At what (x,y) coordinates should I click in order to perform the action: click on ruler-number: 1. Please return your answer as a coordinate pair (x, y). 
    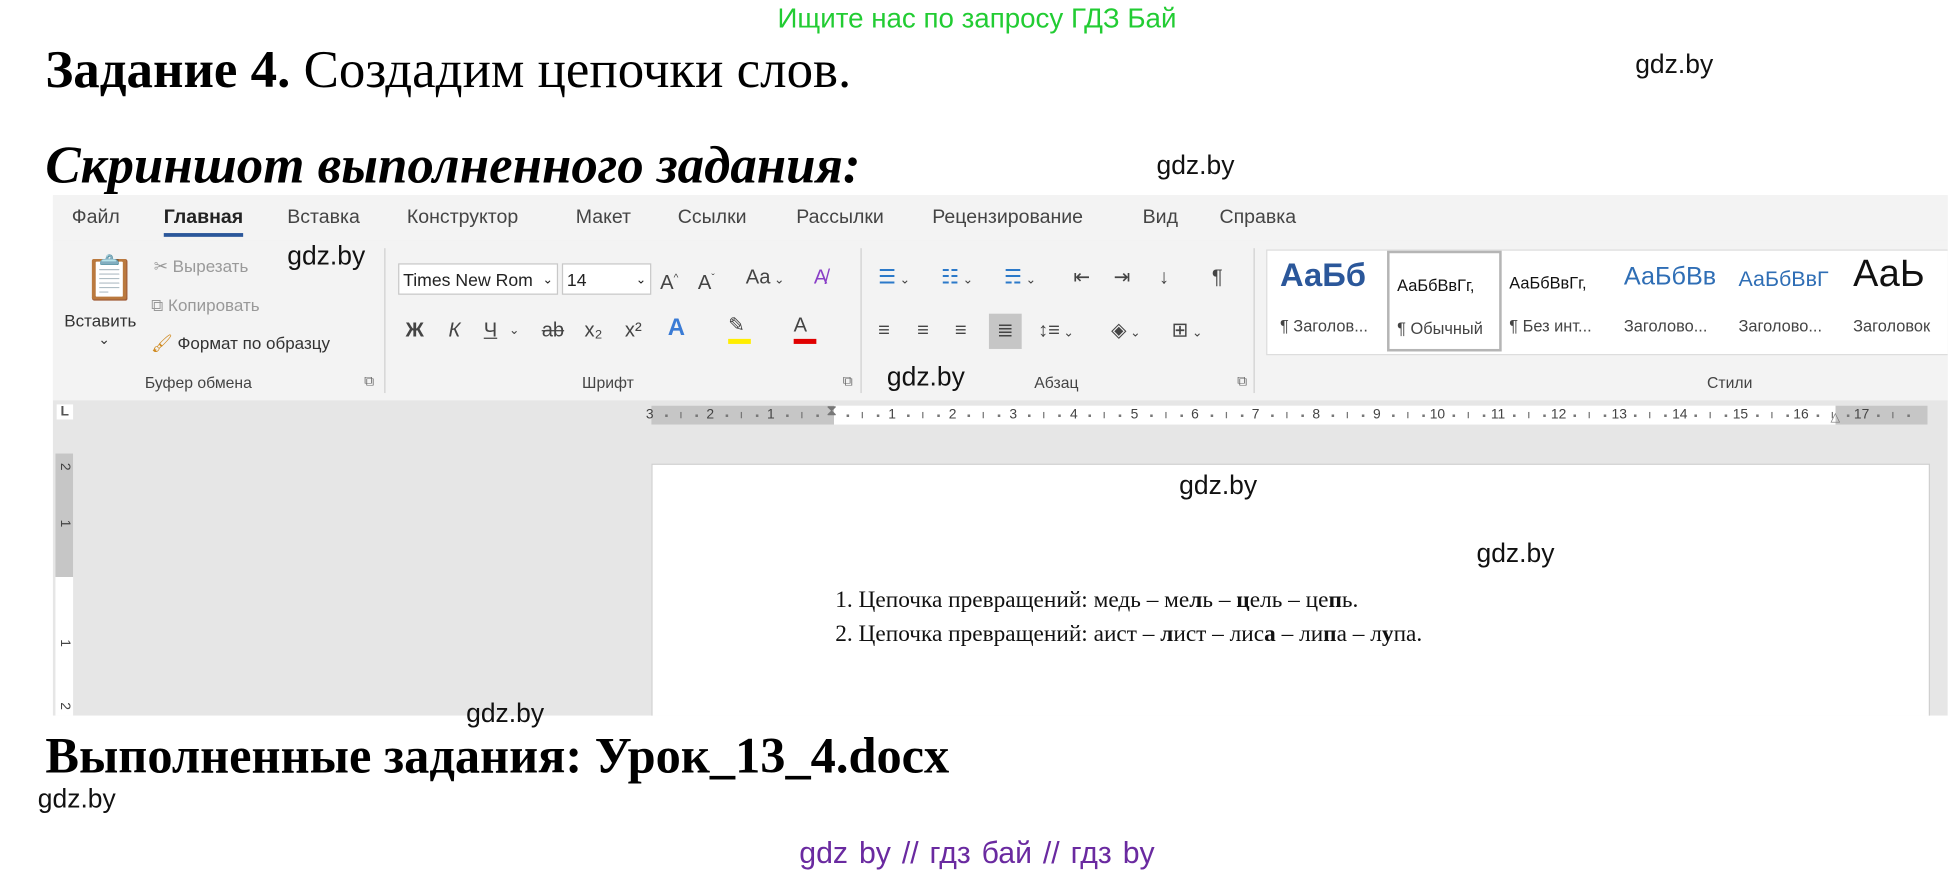
    Looking at the image, I should click on (771, 414).